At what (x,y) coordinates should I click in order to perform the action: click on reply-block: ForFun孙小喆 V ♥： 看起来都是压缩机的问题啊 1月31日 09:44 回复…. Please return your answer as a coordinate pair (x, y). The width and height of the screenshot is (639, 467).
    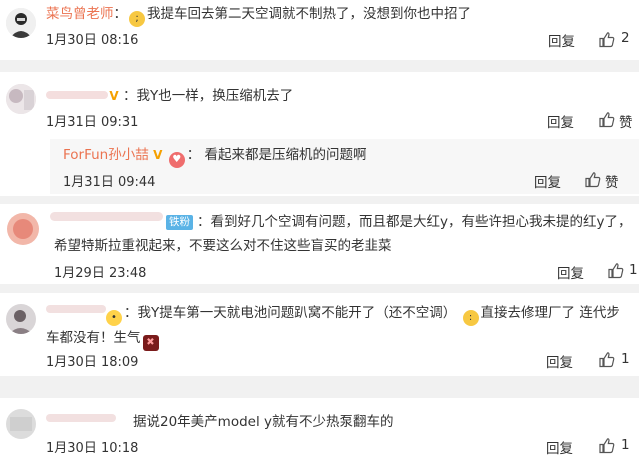
    Looking at the image, I should click on (344, 166).